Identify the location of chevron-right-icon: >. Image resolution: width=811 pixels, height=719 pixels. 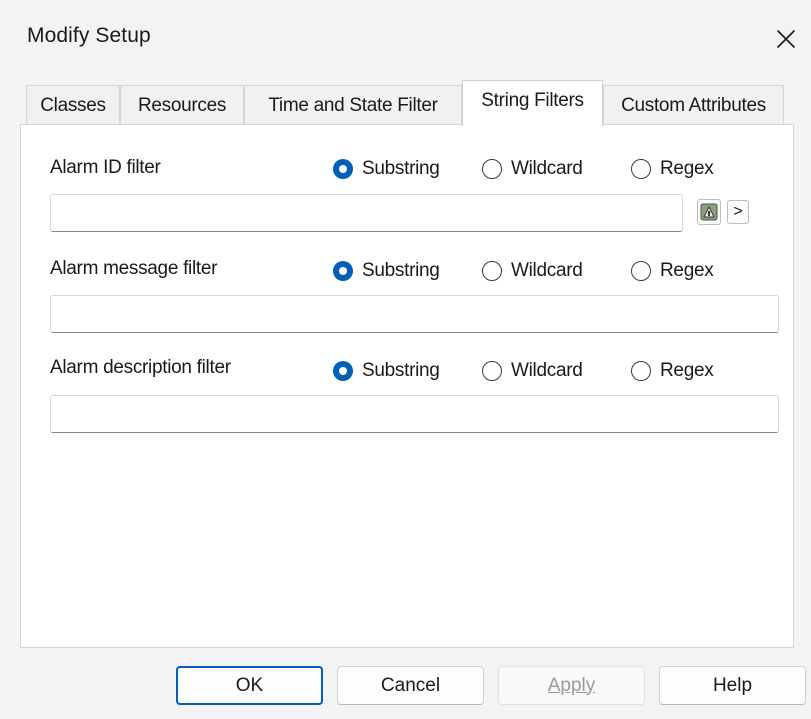
(738, 211).